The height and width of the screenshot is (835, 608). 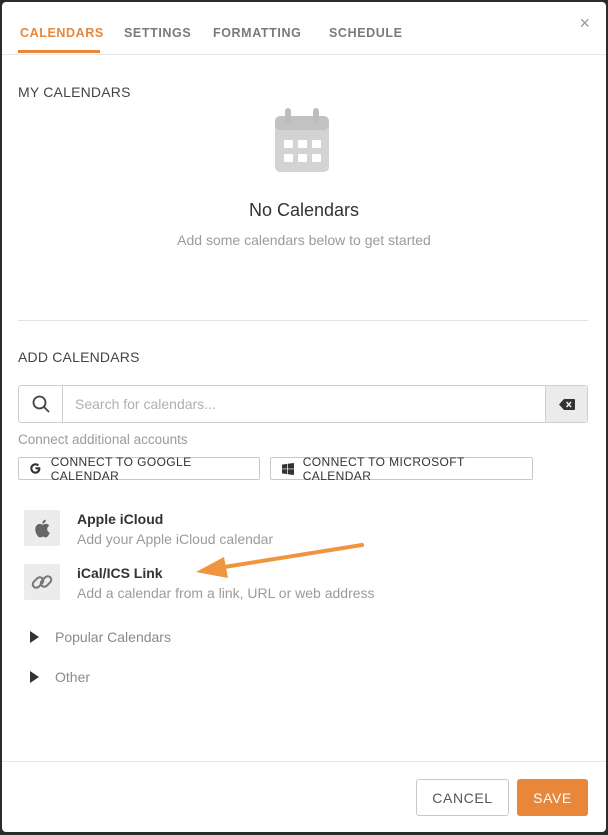 What do you see at coordinates (303, 320) in the screenshot?
I see `section-divider` at bounding box center [303, 320].